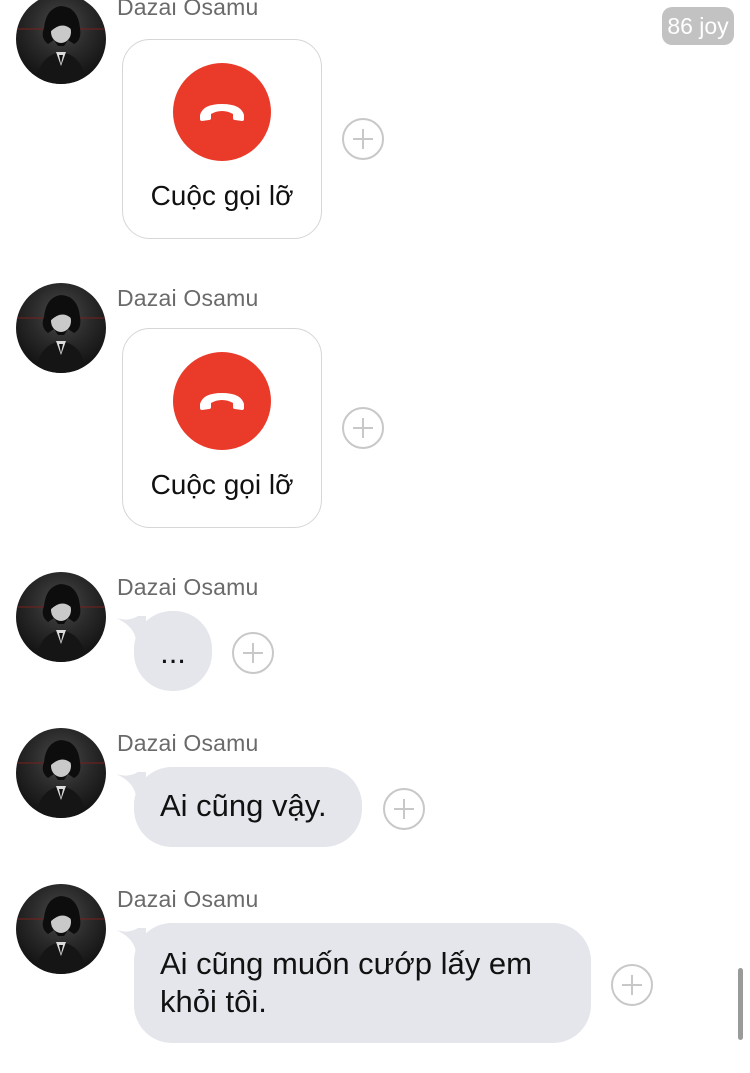  I want to click on message-text-line: khỏi tôi., so click(213, 1001).